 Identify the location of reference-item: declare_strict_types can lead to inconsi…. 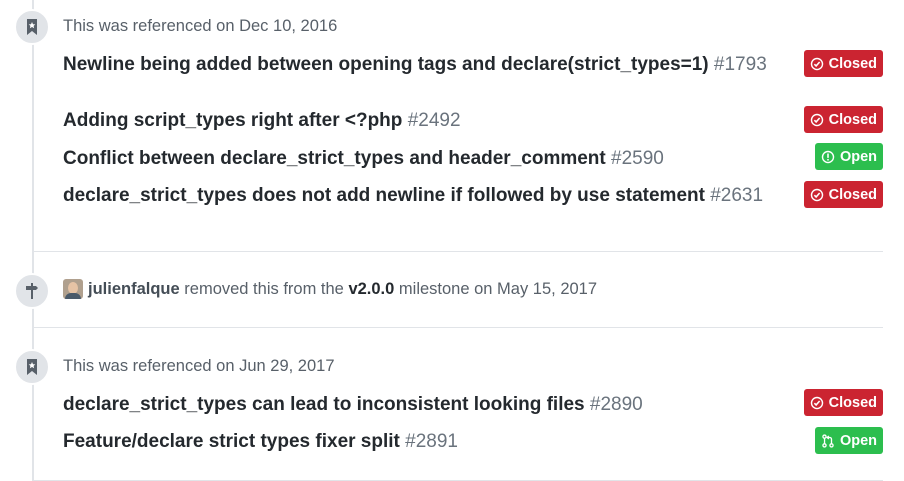
(423, 404).